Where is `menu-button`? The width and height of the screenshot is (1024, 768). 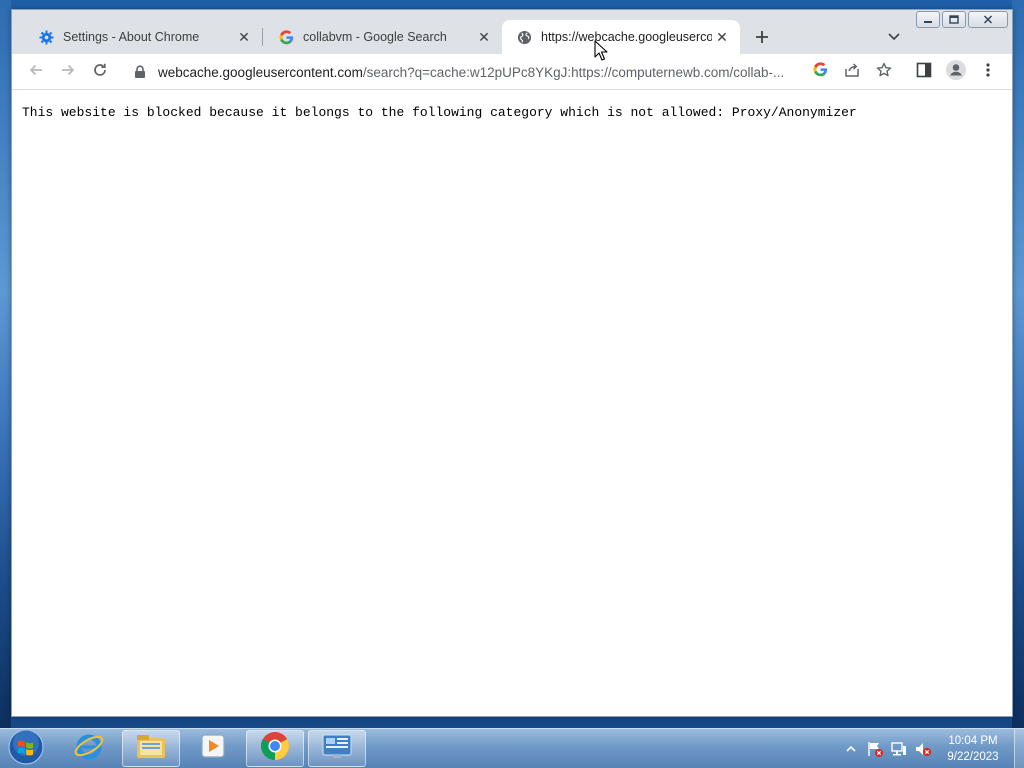
menu-button is located at coordinates (988, 72).